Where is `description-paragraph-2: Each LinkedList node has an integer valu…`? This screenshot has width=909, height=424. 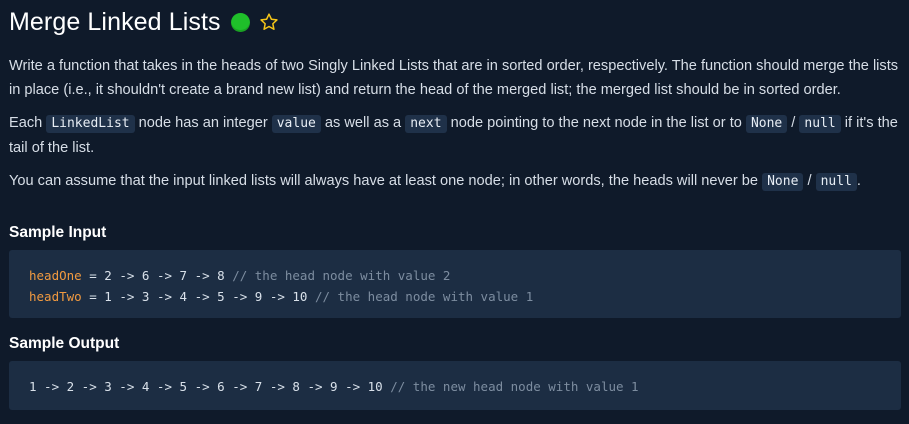
description-paragraph-2: Each LinkedList node has an integer valu… is located at coordinates (454, 135).